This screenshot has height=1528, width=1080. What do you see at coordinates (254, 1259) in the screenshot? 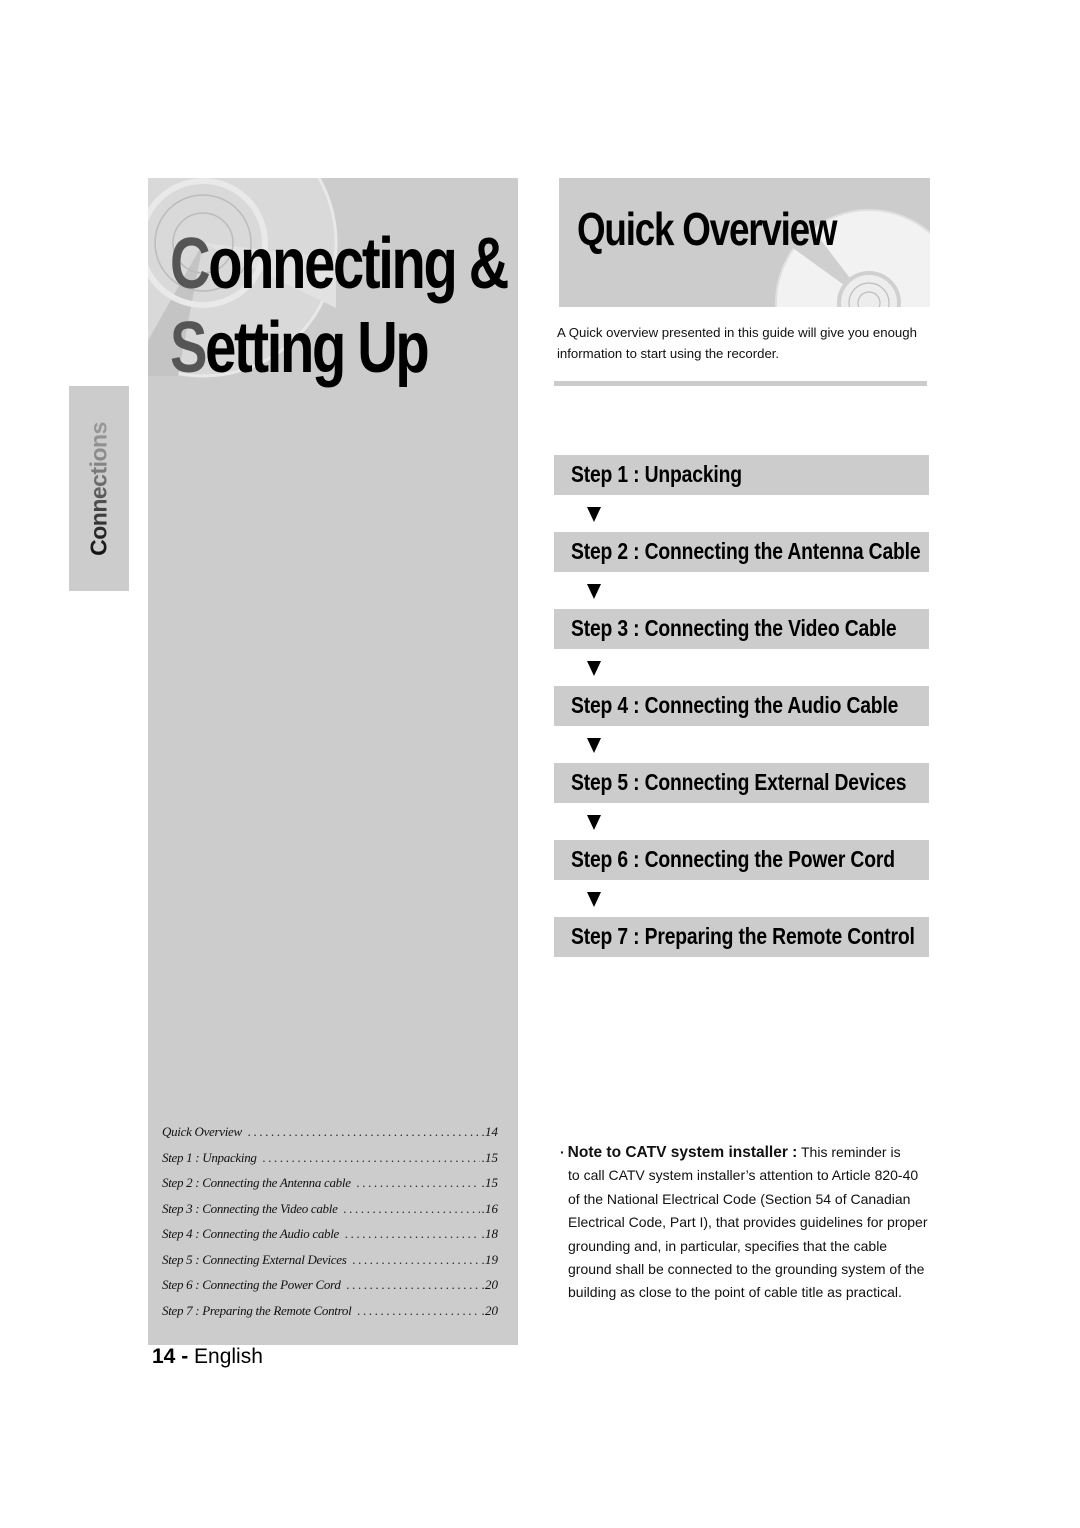
I see `toc-entry-label: Step 5 : Connecting External Devices` at bounding box center [254, 1259].